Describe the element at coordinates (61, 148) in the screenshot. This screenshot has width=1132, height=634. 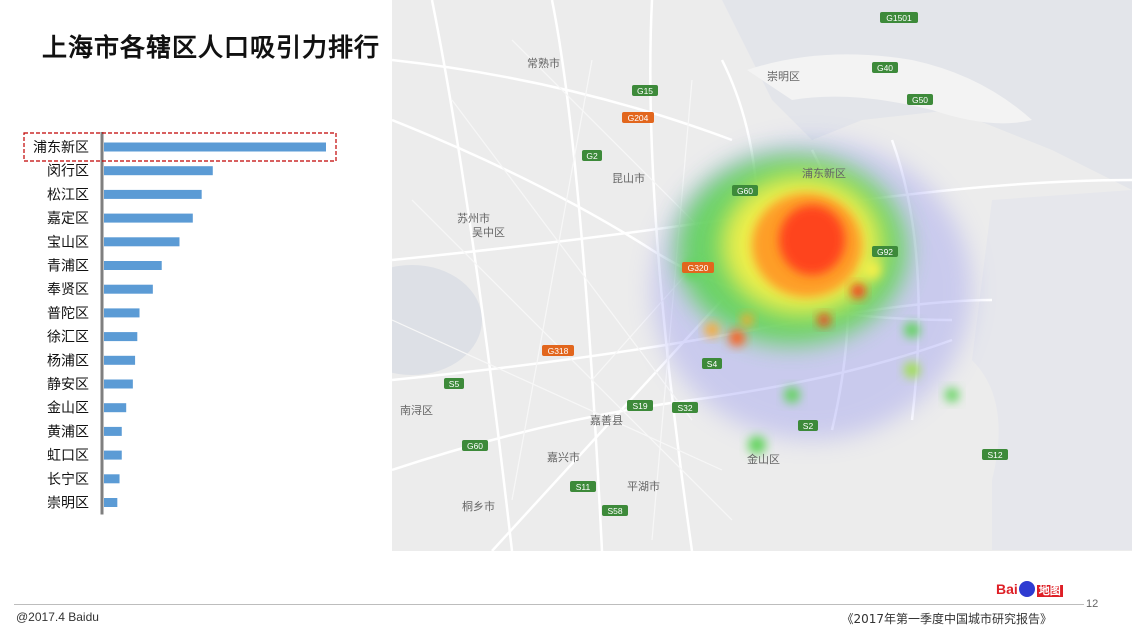
I see `category-label-0: 浦东新区` at that location.